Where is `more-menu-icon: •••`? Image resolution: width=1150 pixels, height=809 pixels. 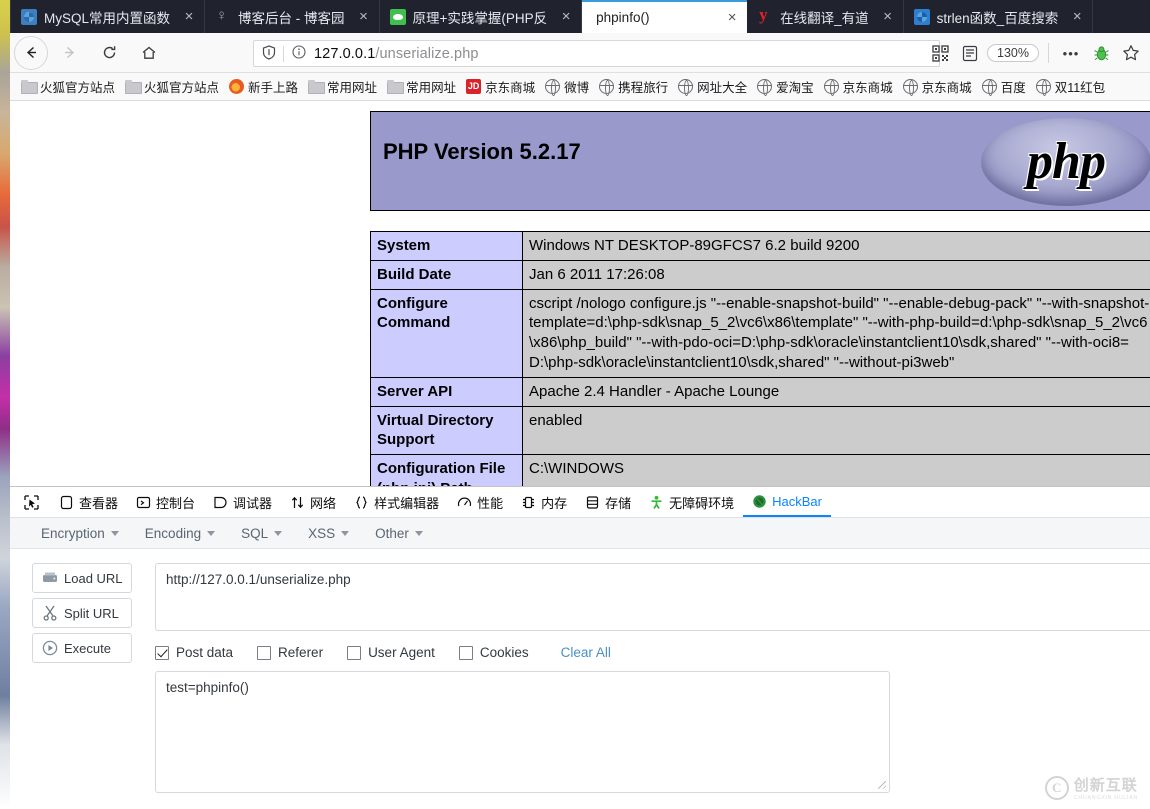
more-menu-icon: ••• is located at coordinates (1071, 53).